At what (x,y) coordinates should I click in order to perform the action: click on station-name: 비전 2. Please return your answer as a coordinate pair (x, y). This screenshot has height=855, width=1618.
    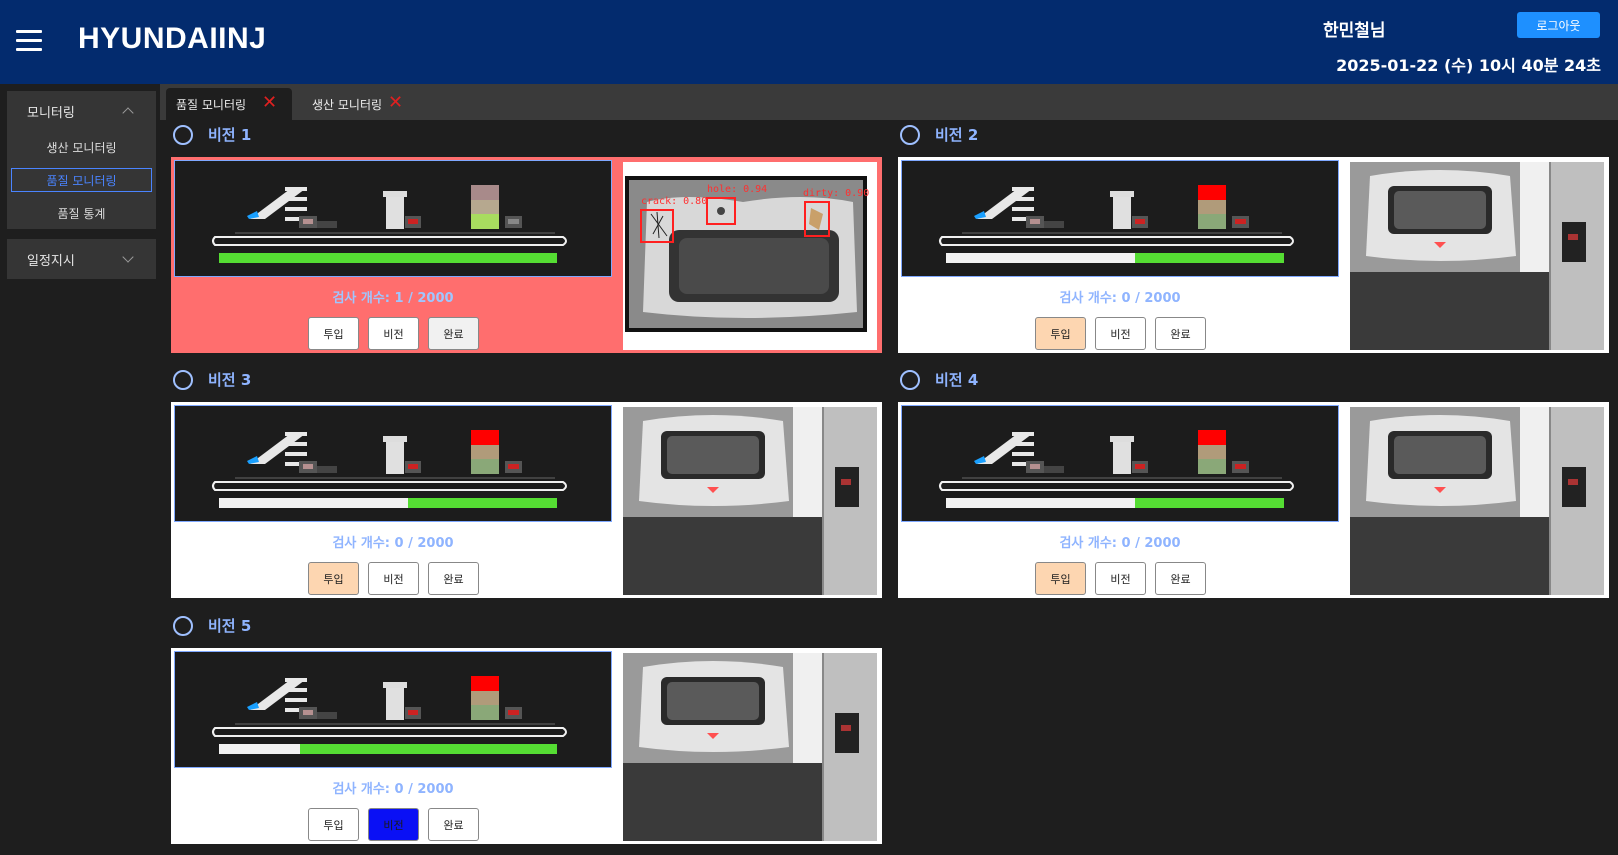
    Looking at the image, I should click on (957, 135).